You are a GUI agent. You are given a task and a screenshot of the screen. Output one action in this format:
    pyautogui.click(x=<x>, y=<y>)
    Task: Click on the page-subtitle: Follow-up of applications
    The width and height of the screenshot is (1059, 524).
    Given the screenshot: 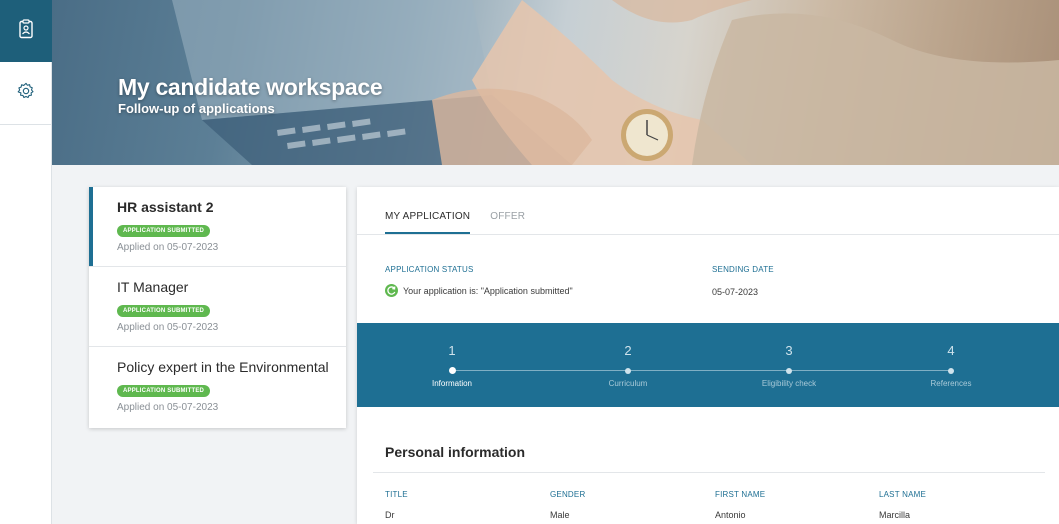 What is the action you would take?
    pyautogui.click(x=196, y=108)
    